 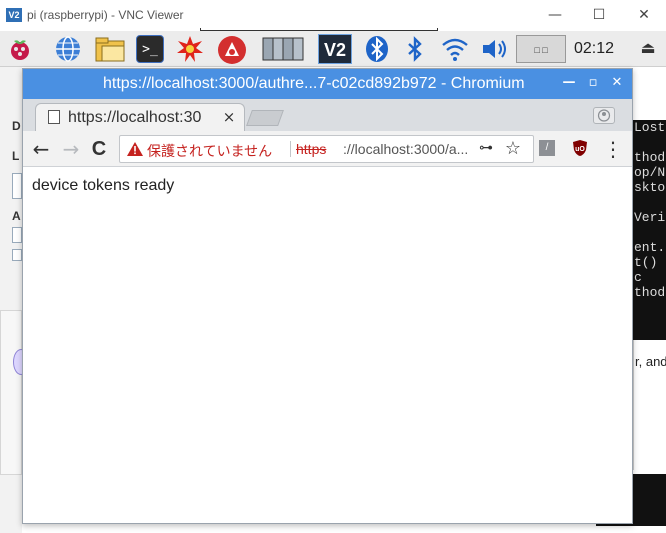 I want to click on ublock-origin-icon: uO, so click(x=580, y=148).